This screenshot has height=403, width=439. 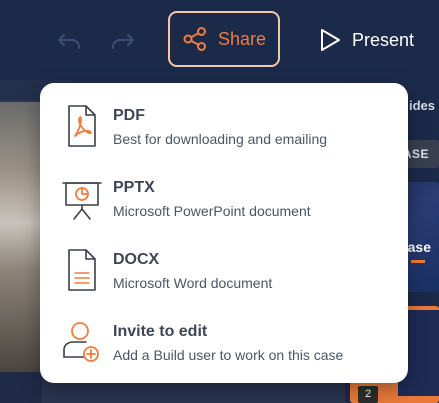 I want to click on share-option-description: Microsoft Word document, so click(x=193, y=283).